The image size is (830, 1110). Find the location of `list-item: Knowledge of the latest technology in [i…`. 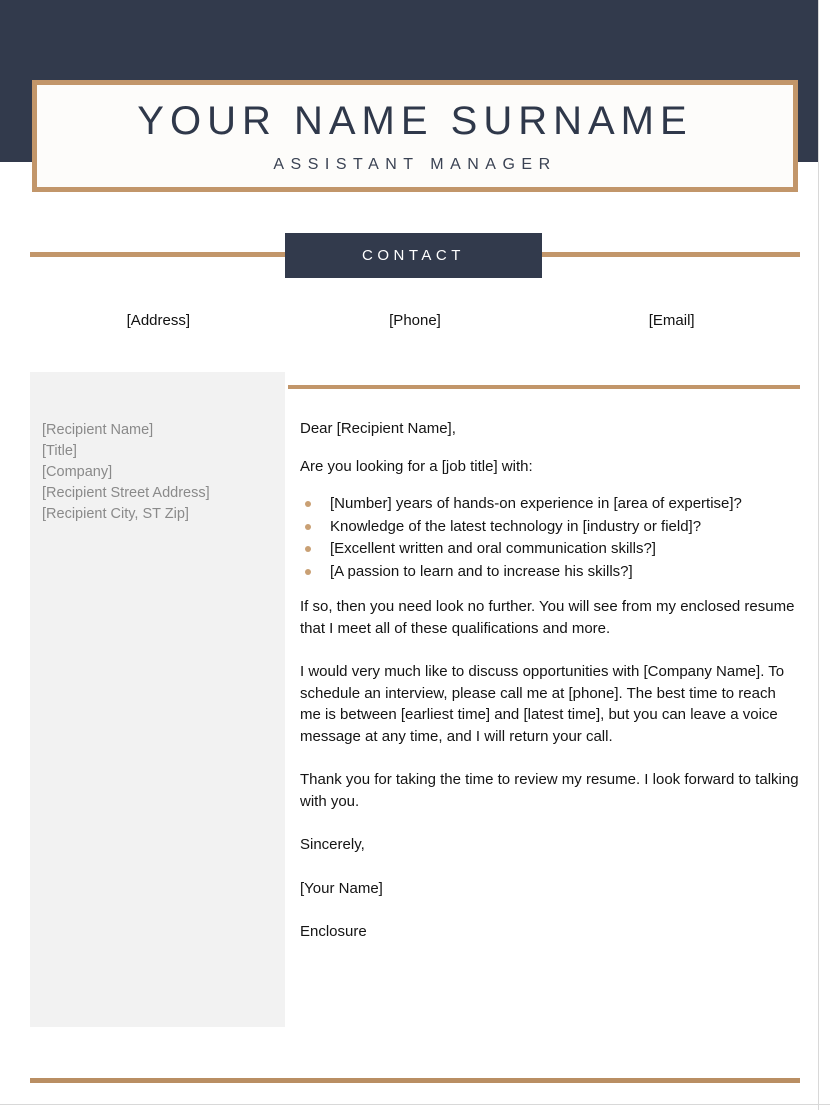

list-item: Knowledge of the latest technology in [i… is located at coordinates (550, 527).